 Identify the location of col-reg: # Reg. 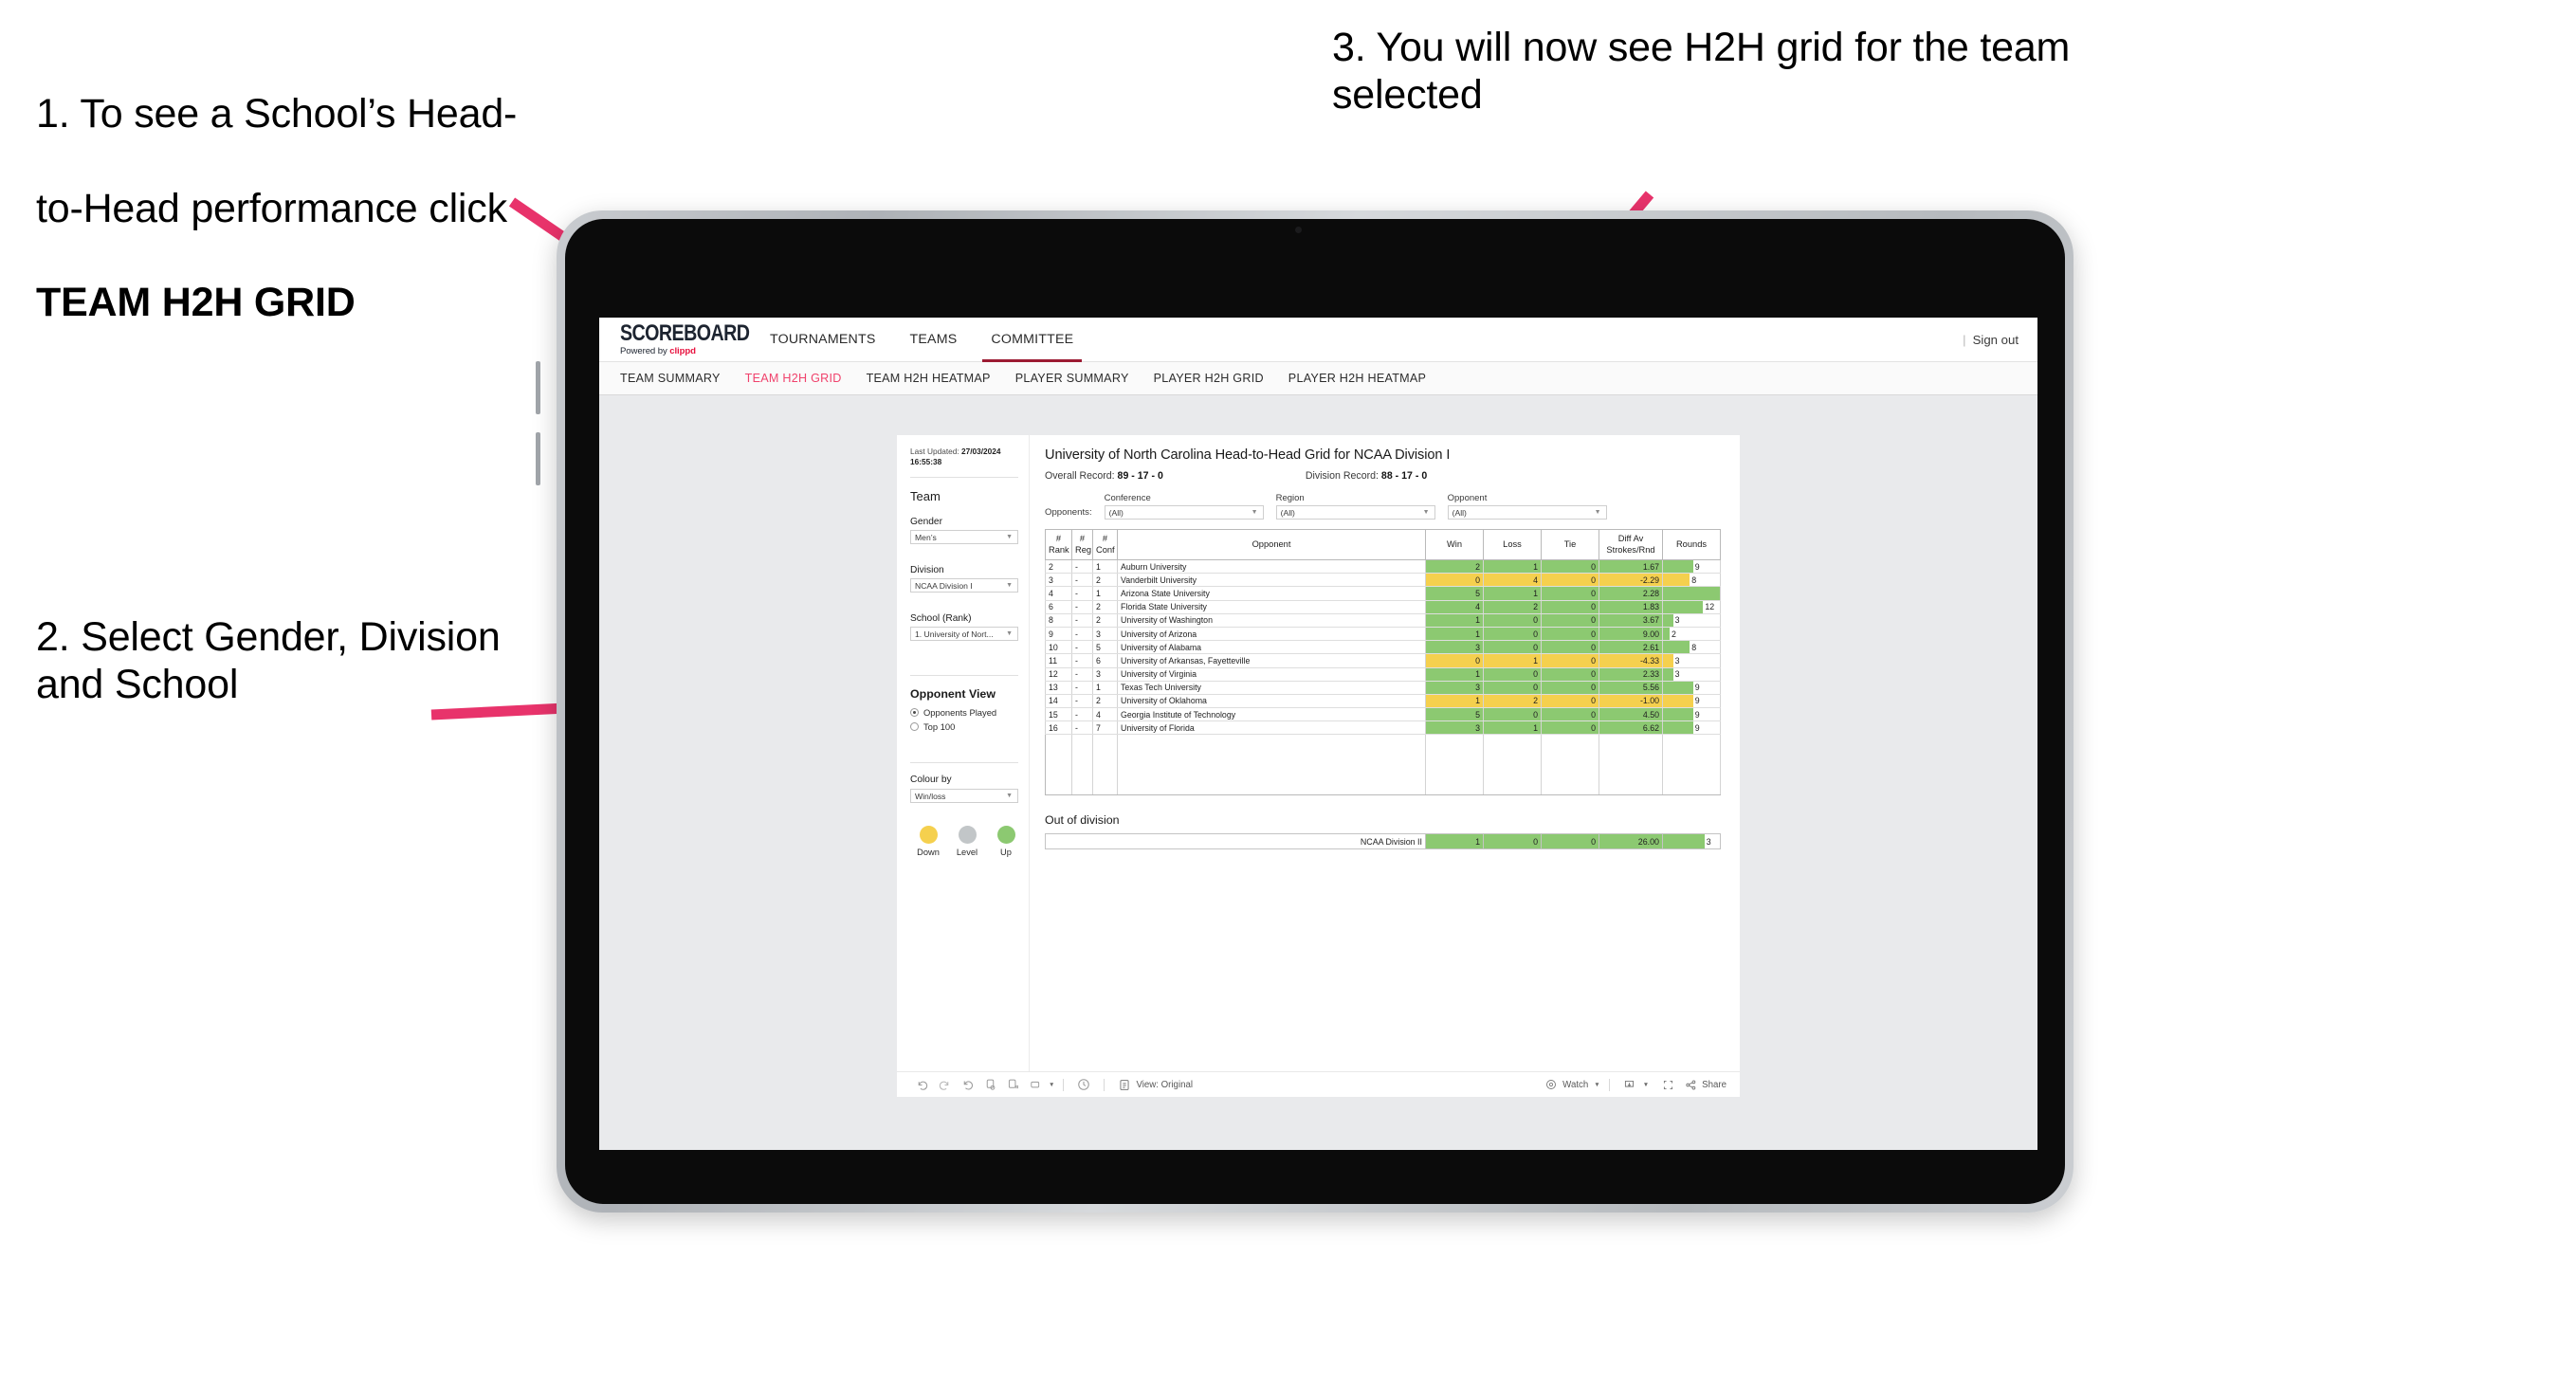
(1082, 544).